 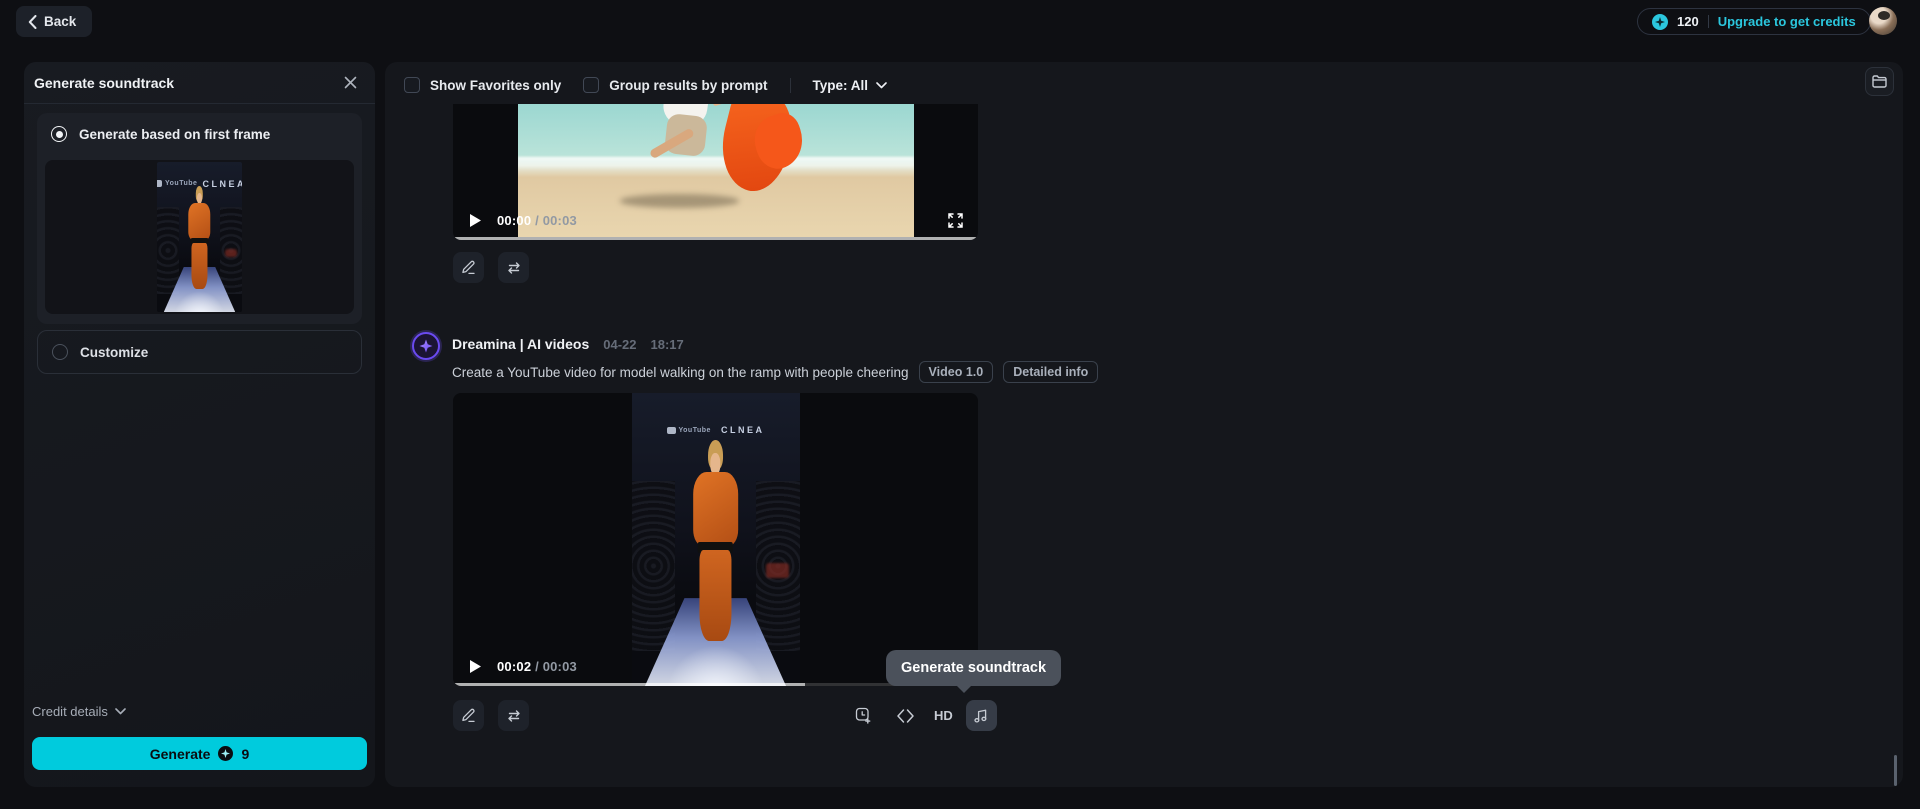 I want to click on result-2-actions, so click(x=491, y=715).